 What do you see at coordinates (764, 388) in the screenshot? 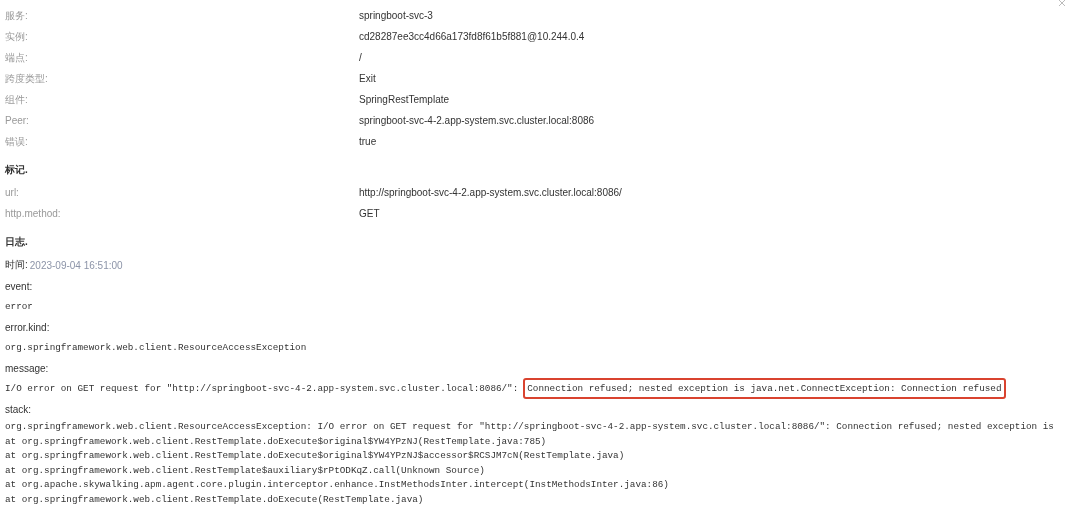
I see `highlighted-log-text: Connection refused; nested exception is java.net.ConnectException: Connection refused` at bounding box center [764, 388].